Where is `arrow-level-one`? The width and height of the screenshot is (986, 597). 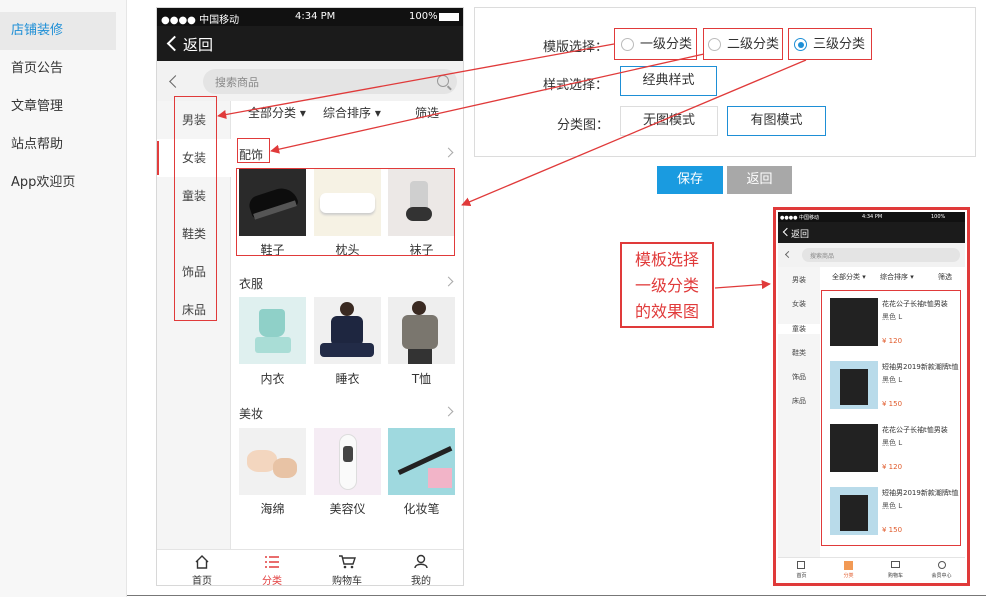
arrow-level-one is located at coordinates (416, 81).